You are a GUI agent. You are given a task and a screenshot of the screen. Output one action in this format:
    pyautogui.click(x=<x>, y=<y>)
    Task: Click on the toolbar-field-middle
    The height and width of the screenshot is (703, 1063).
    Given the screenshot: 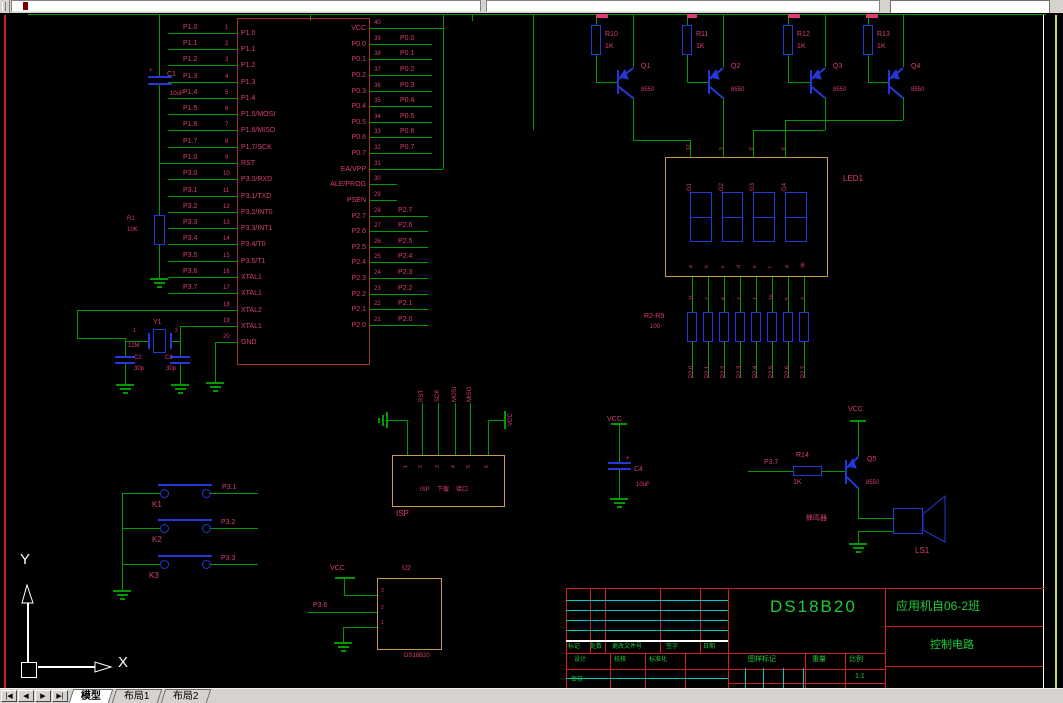 What is the action you would take?
    pyautogui.click(x=683, y=6)
    